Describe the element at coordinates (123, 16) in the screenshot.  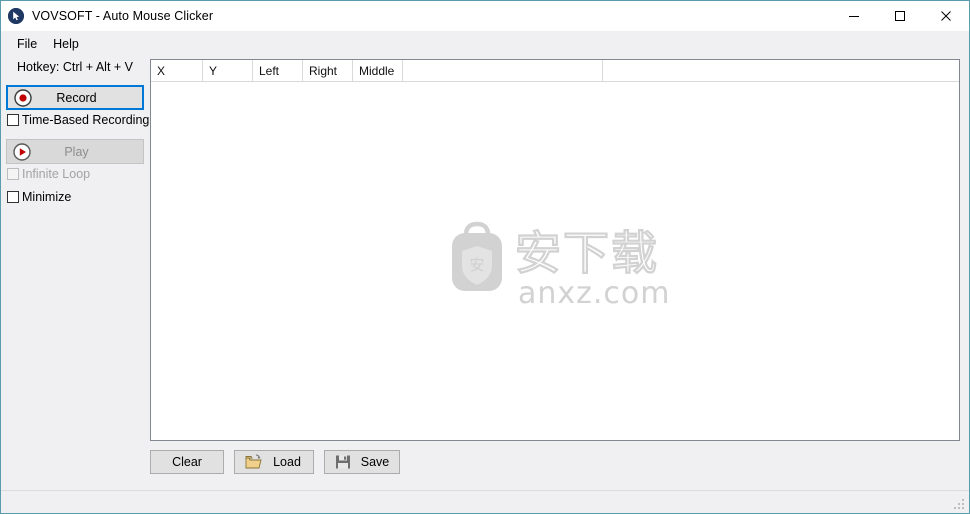
I see `window-title: VOVSOFT - Auto Mouse Clicker` at that location.